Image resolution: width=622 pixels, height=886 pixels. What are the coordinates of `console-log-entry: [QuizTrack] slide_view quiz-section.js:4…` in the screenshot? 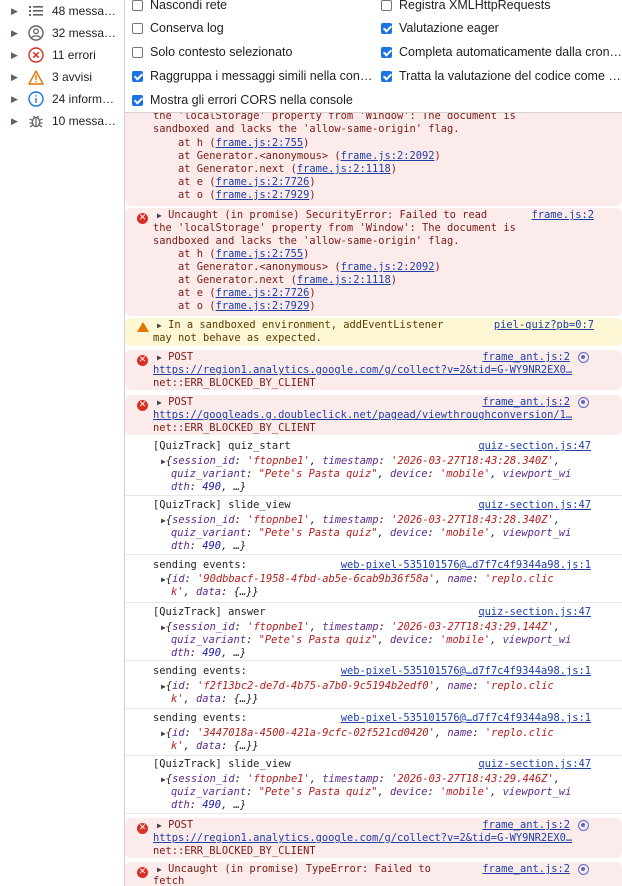 It's located at (373, 526).